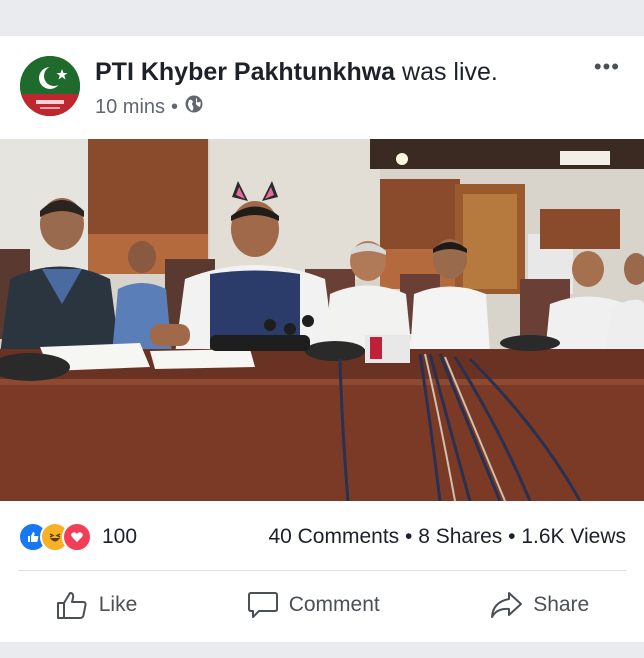  Describe the element at coordinates (334, 604) in the screenshot. I see `comment-label: Comment` at that location.